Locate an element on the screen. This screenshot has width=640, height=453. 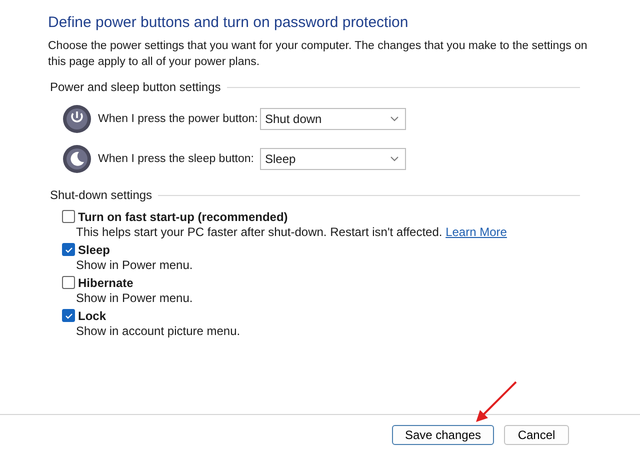
power-icon is located at coordinates (77, 119).